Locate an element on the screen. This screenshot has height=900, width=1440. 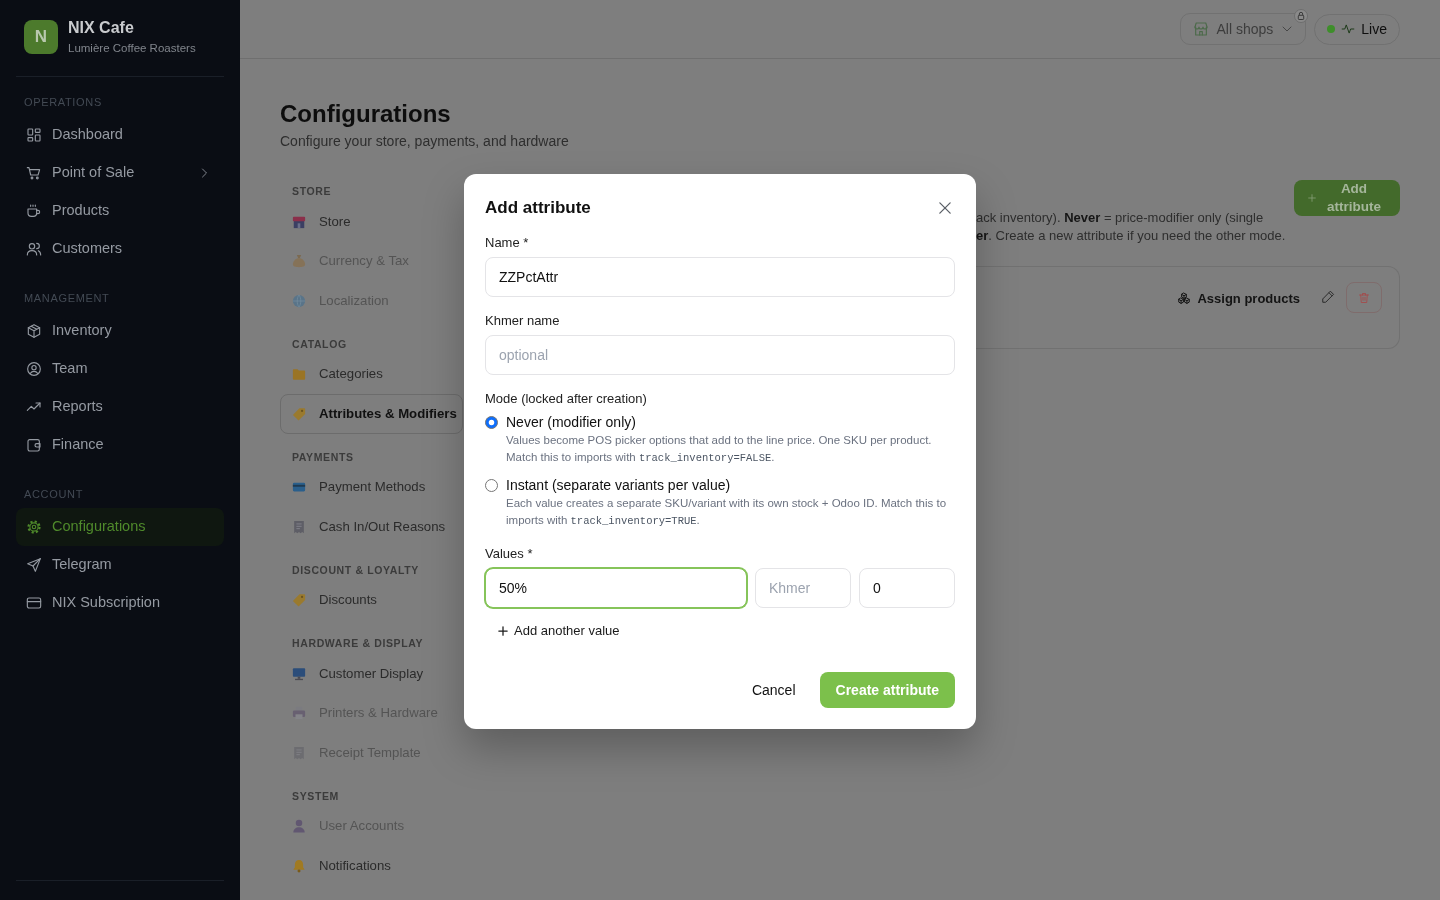
boxes-icon is located at coordinates (1184, 298).